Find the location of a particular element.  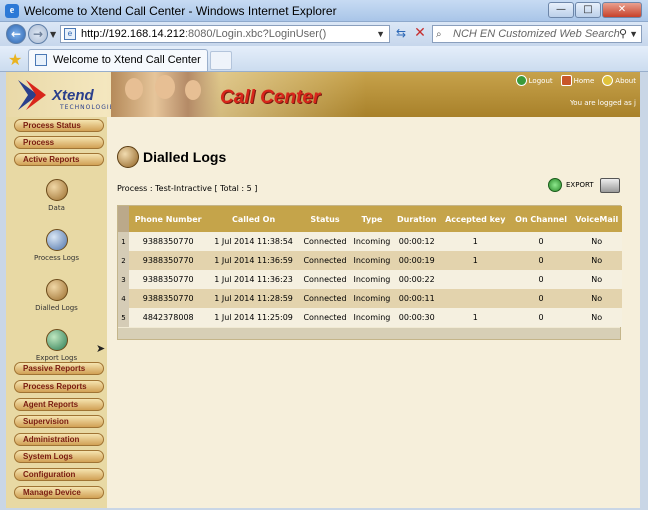

ie-icon: e is located at coordinates (12, 11).